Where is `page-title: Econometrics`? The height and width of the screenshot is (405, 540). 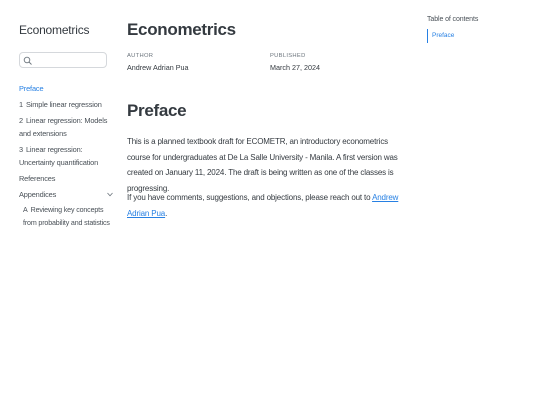 page-title: Econometrics is located at coordinates (181, 29).